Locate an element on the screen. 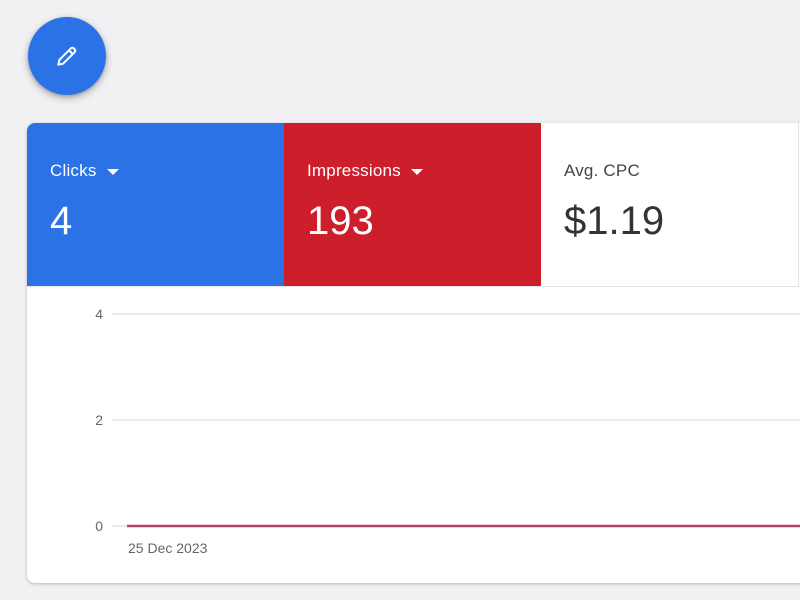 This screenshot has height=600, width=800. clicks-dropdown-icon is located at coordinates (112, 172).